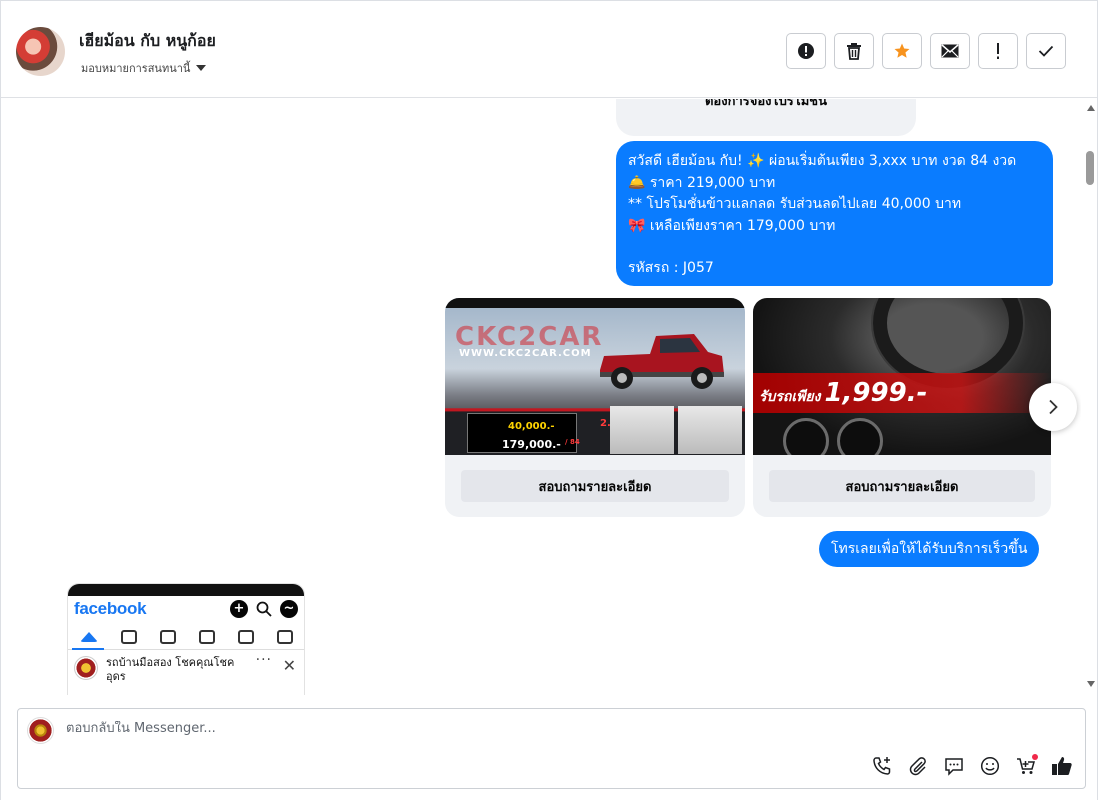 This screenshot has height=800, width=1111. Describe the element at coordinates (860, 436) in the screenshot. I see `gauge-right` at that location.